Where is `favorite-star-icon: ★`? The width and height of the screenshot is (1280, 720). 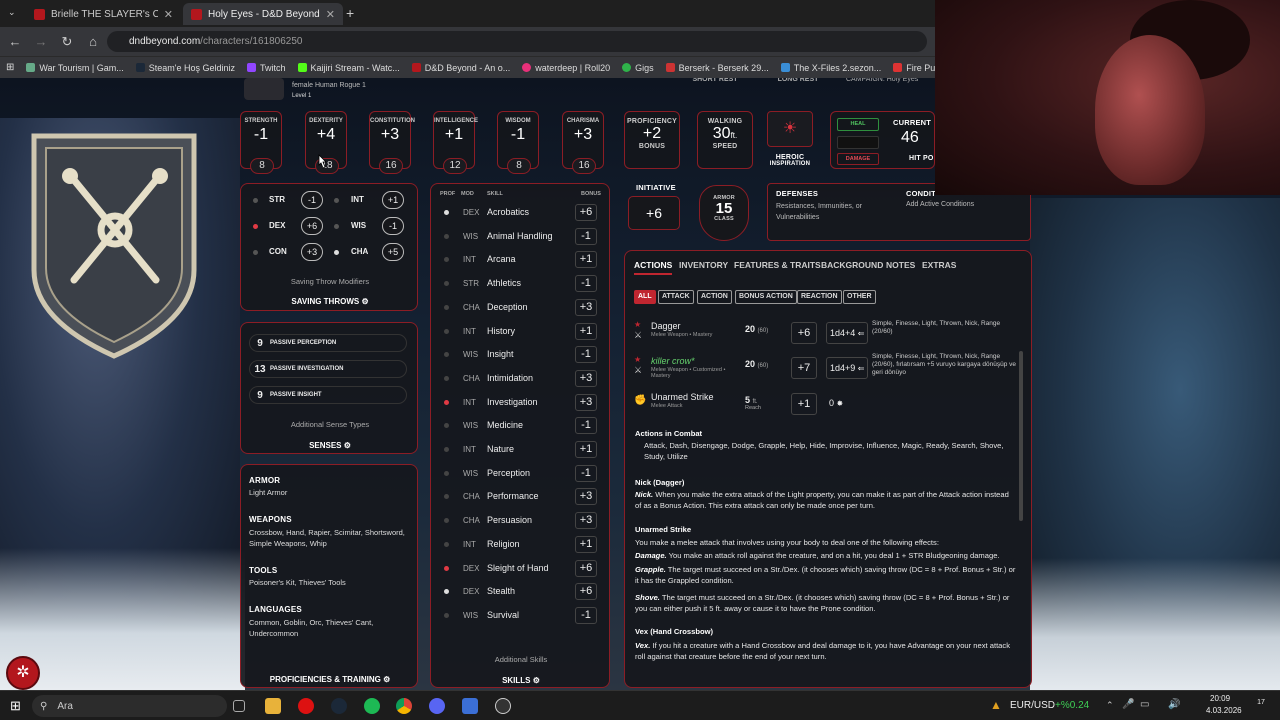 favorite-star-icon: ★ is located at coordinates (637, 359).